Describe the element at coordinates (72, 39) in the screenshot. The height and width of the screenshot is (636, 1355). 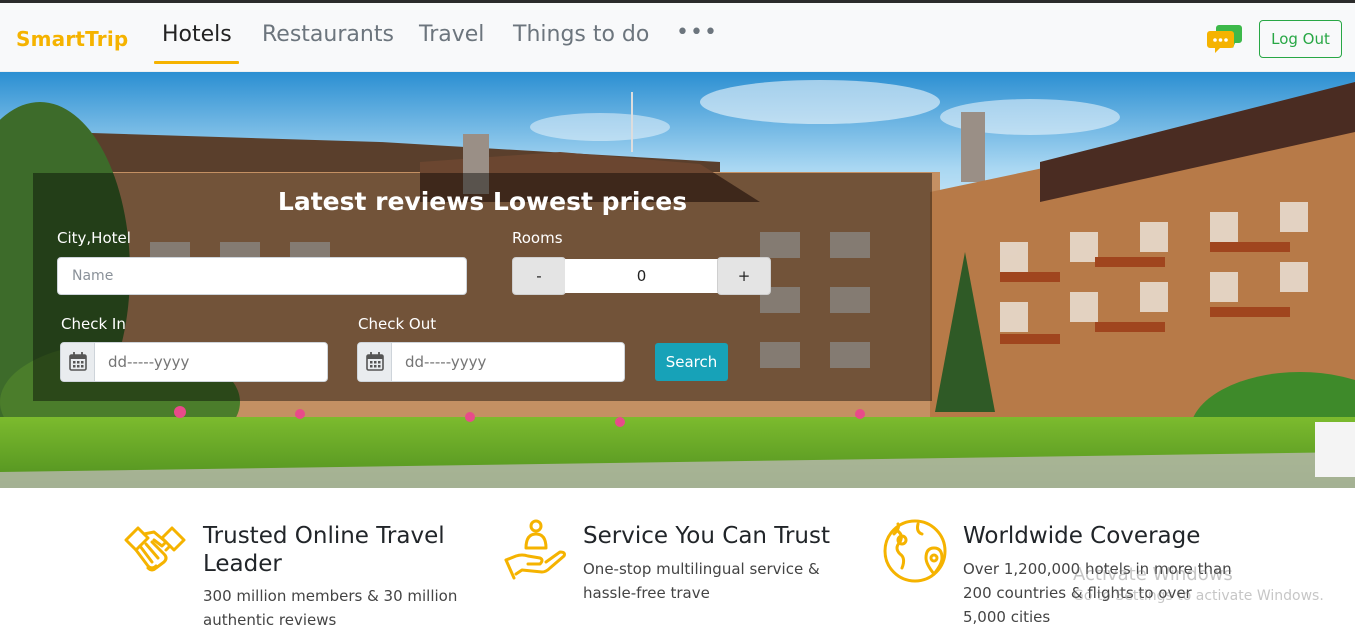
I see `brand-logo: SmartTrip` at that location.